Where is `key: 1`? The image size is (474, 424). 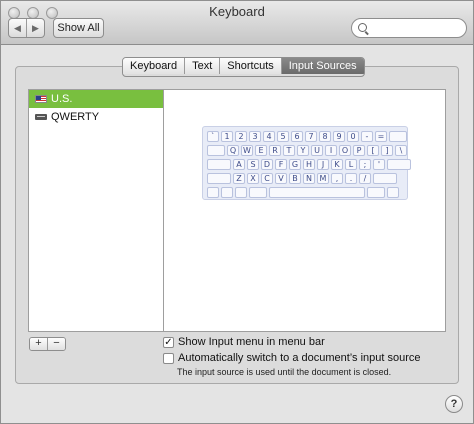 key: 1 is located at coordinates (227, 136).